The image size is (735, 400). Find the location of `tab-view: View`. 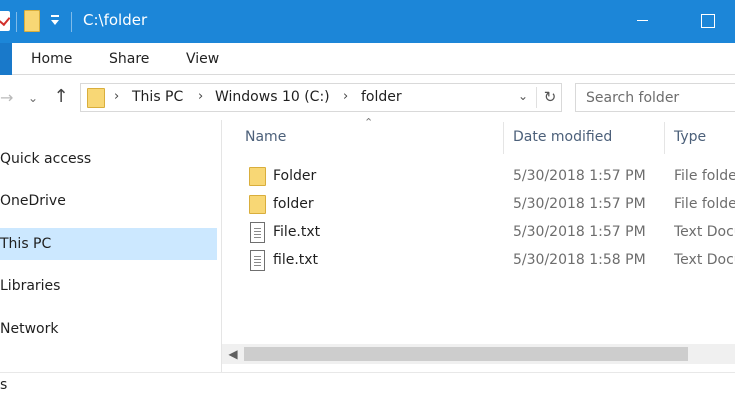

tab-view: View is located at coordinates (202, 59).